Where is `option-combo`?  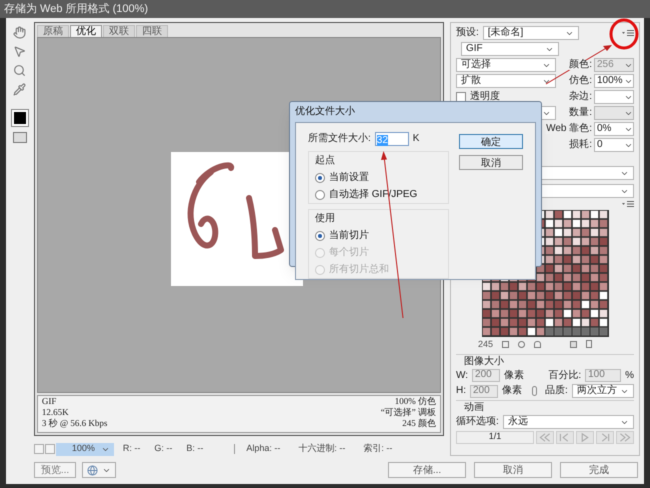 option-combo is located at coordinates (614, 97).